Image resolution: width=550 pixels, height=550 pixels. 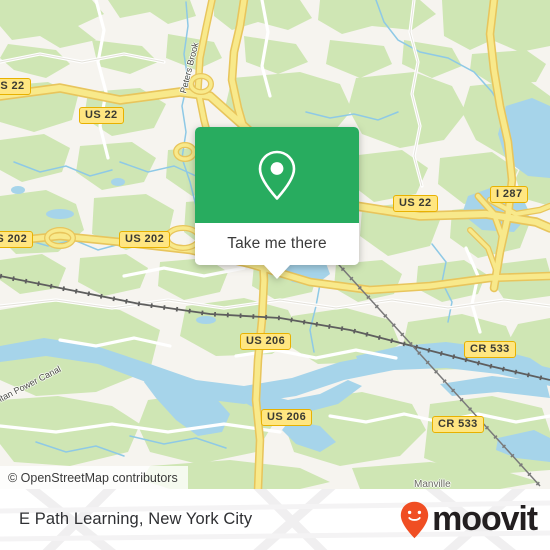 I want to click on place-title: E Path Learning, New York City, so click(x=135, y=519).